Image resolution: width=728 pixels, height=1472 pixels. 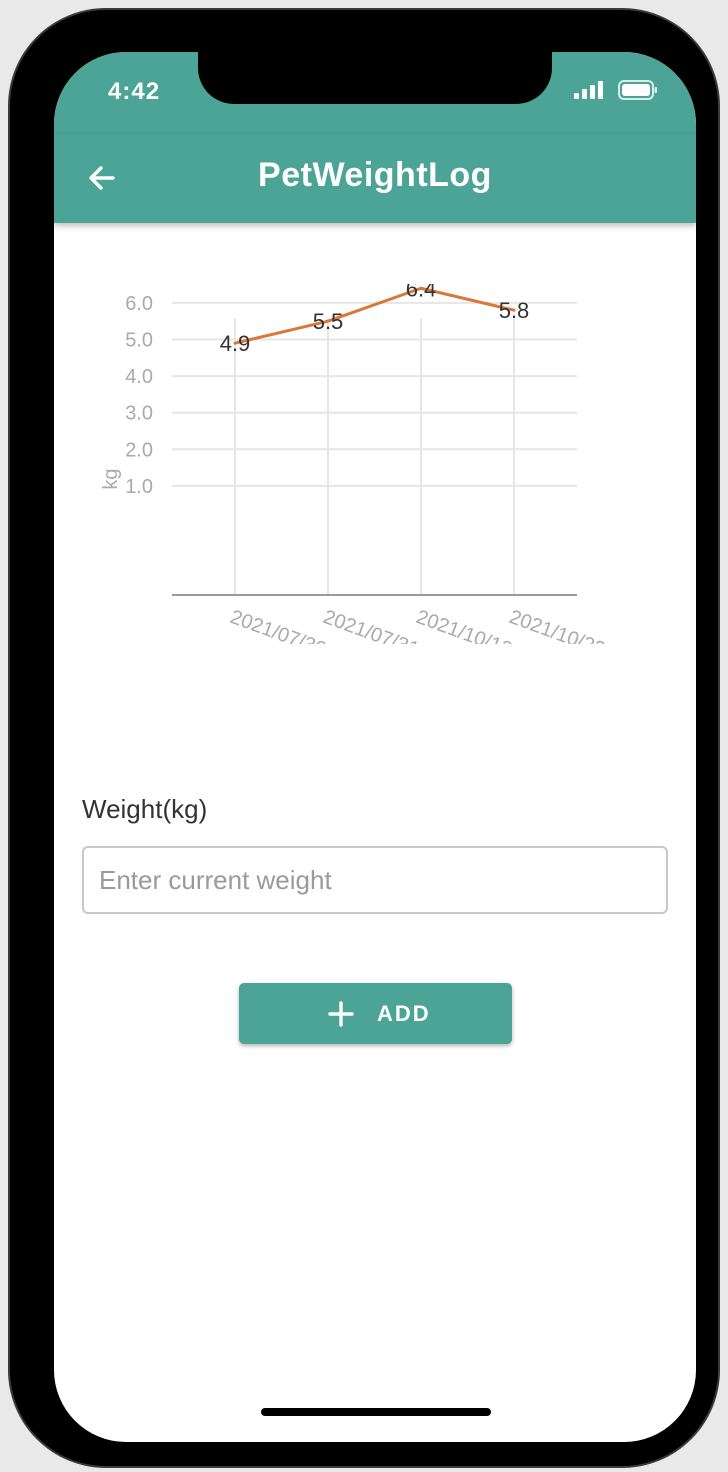 I want to click on weight-input, so click(x=375, y=880).